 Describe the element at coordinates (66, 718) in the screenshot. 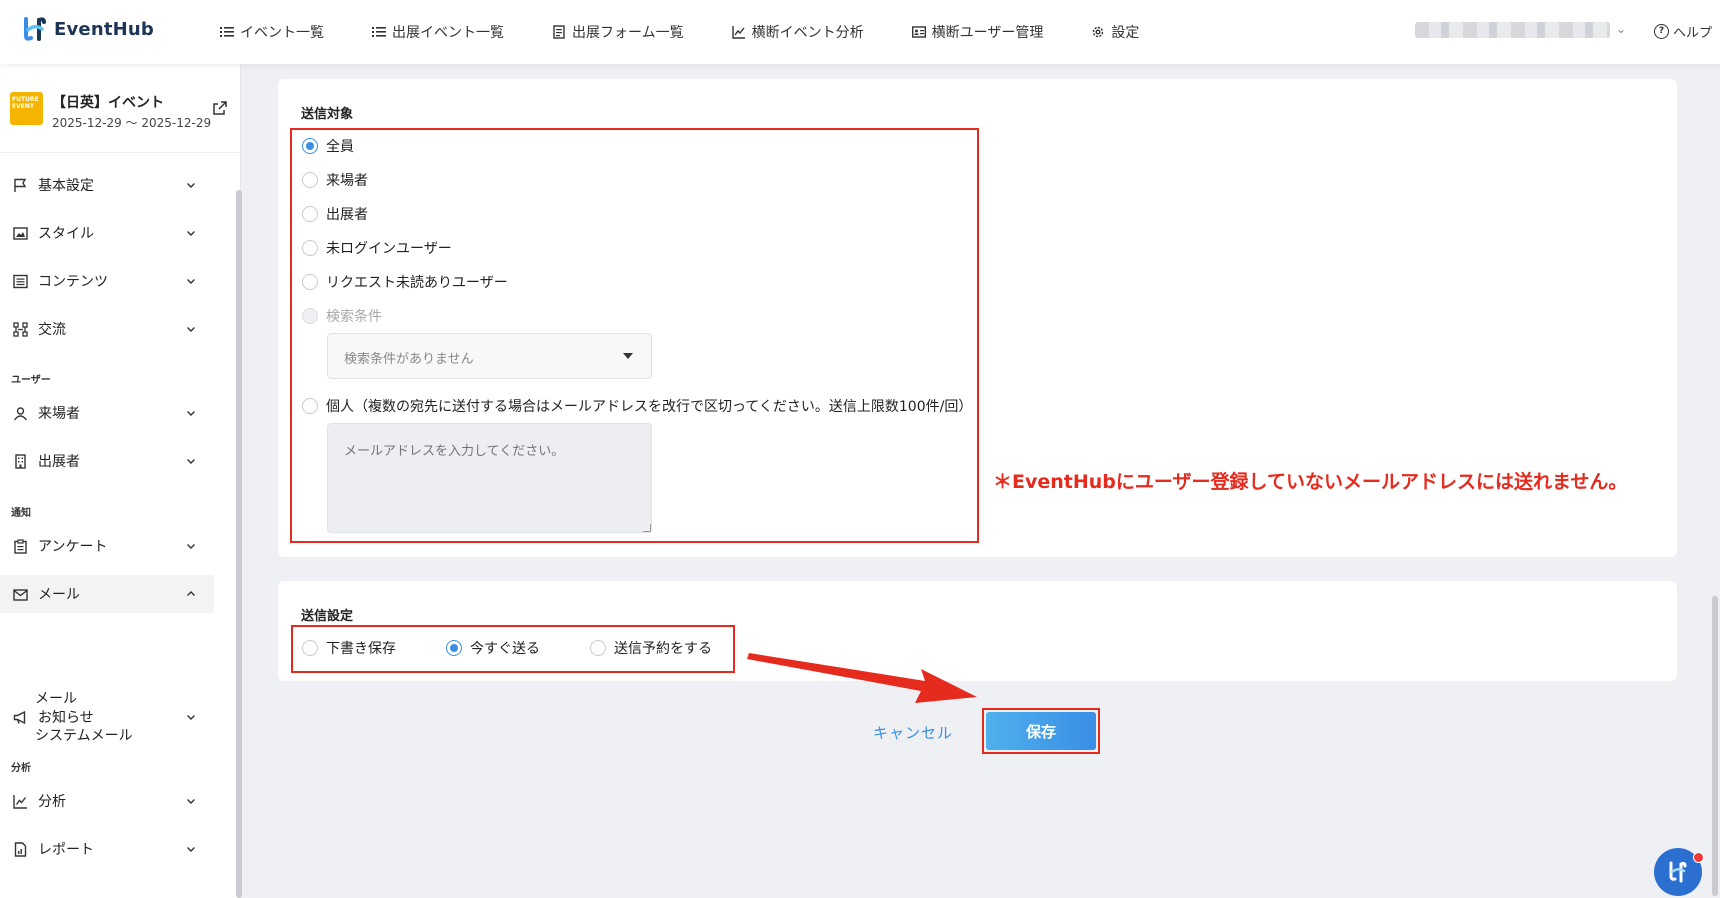

I see `sidebar-item-label: お知らせ` at that location.